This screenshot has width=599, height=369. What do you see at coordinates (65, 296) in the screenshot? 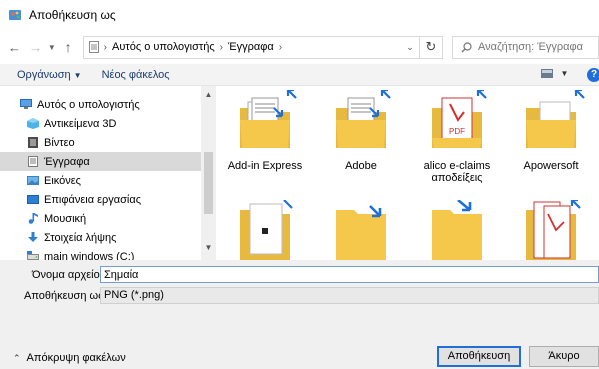
I see `filetype-label: Αποθήκευση ως:` at bounding box center [65, 296].